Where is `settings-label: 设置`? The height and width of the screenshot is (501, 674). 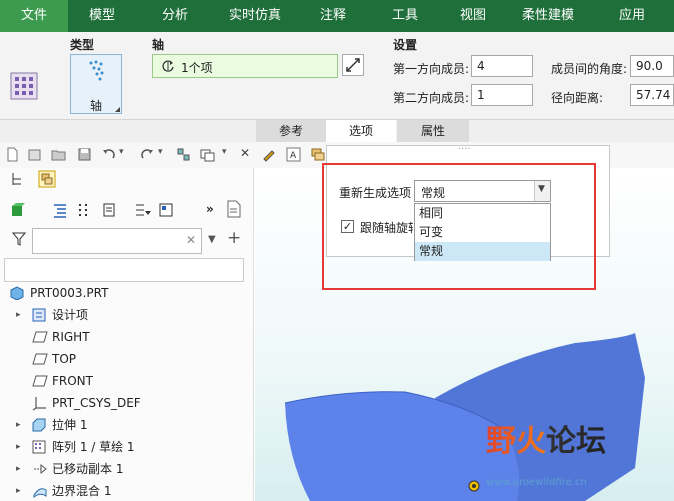
settings-label: 设置 is located at coordinates (405, 45).